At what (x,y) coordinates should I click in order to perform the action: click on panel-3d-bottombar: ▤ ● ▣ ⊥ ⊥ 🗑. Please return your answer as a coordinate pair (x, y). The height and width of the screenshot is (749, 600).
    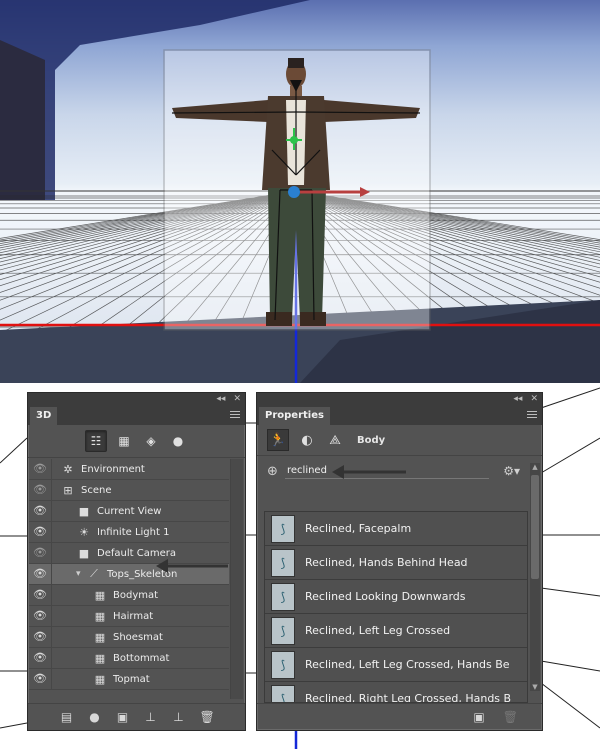
    Looking at the image, I should click on (136, 716).